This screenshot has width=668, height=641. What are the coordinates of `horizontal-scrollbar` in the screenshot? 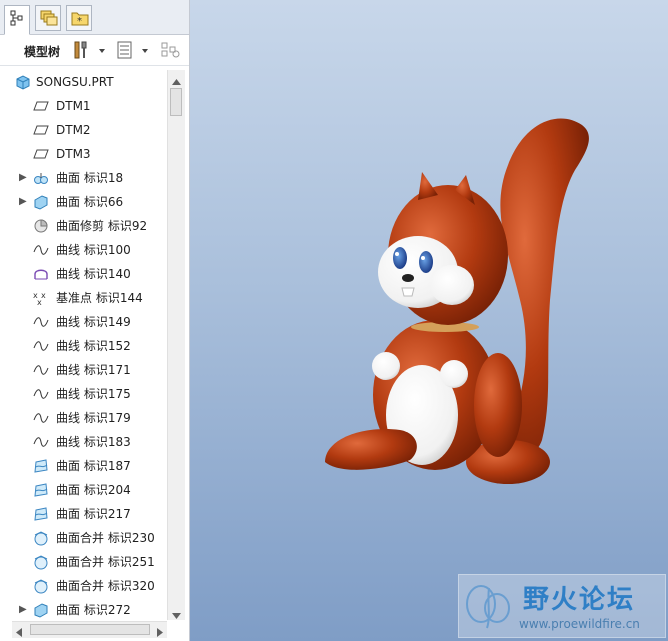 It's located at (89, 629).